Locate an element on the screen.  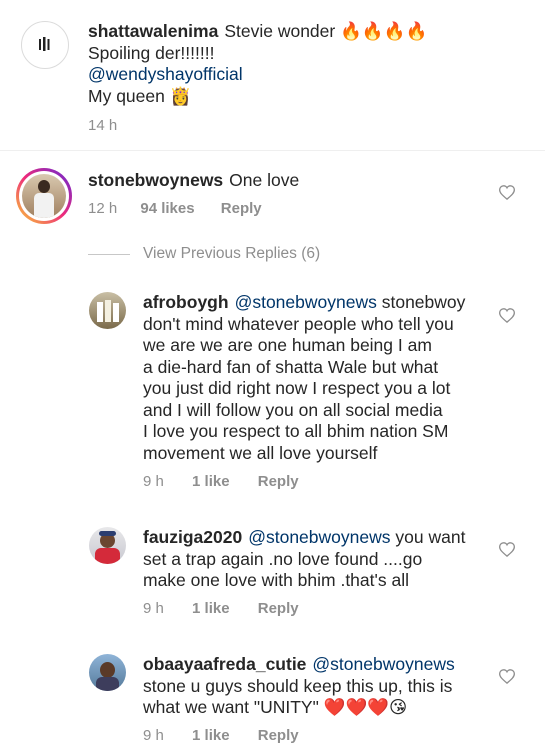
comment-meta: 12 h 94 likes Reply is located at coordinates (175, 208).